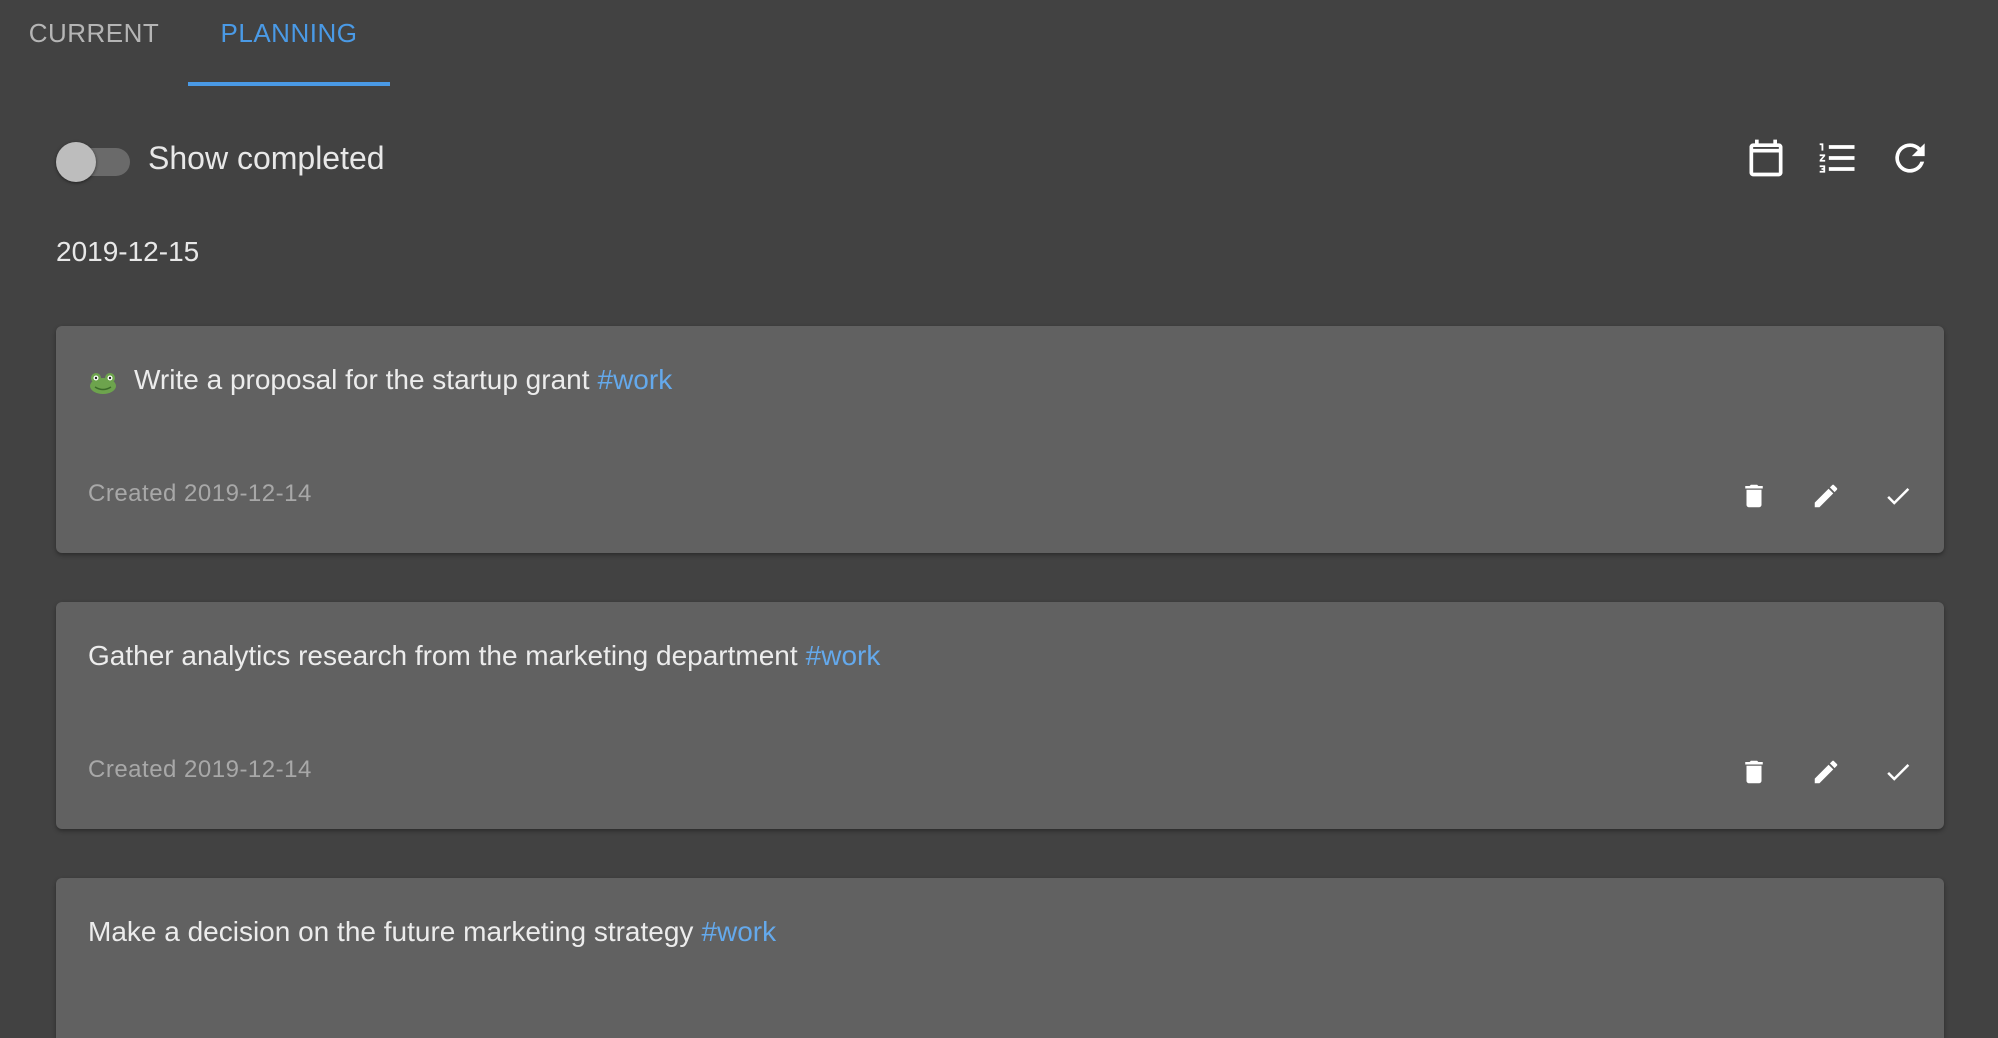  I want to click on toolbar-actions, so click(1838, 158).